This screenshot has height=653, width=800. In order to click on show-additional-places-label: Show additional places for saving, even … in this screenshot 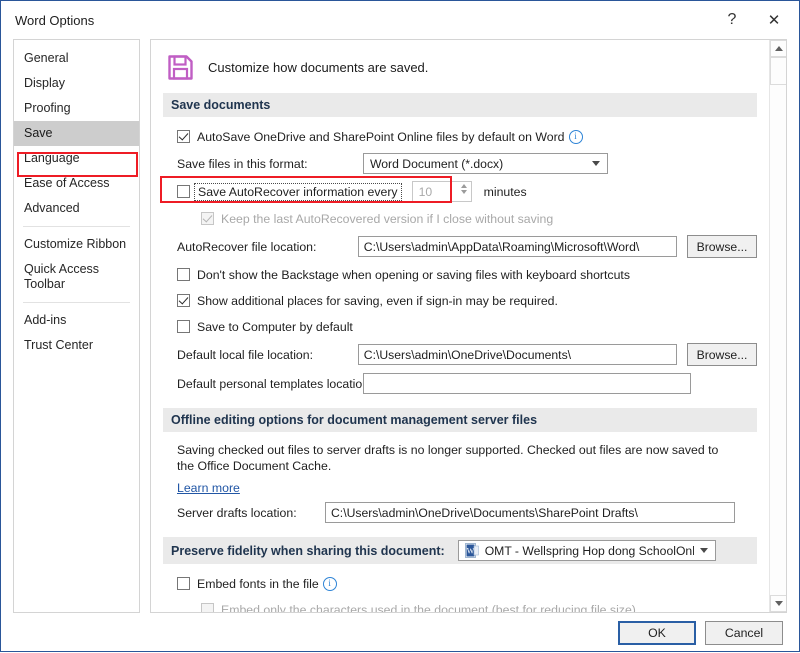, I will do `click(377, 300)`.